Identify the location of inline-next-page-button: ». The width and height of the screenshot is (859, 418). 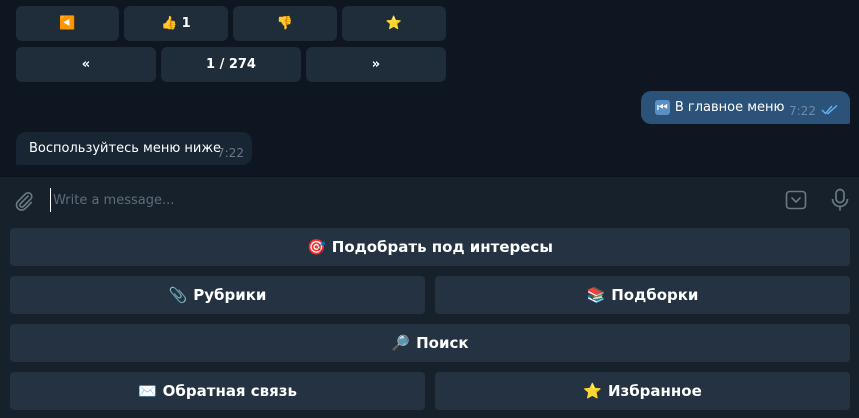
(376, 64).